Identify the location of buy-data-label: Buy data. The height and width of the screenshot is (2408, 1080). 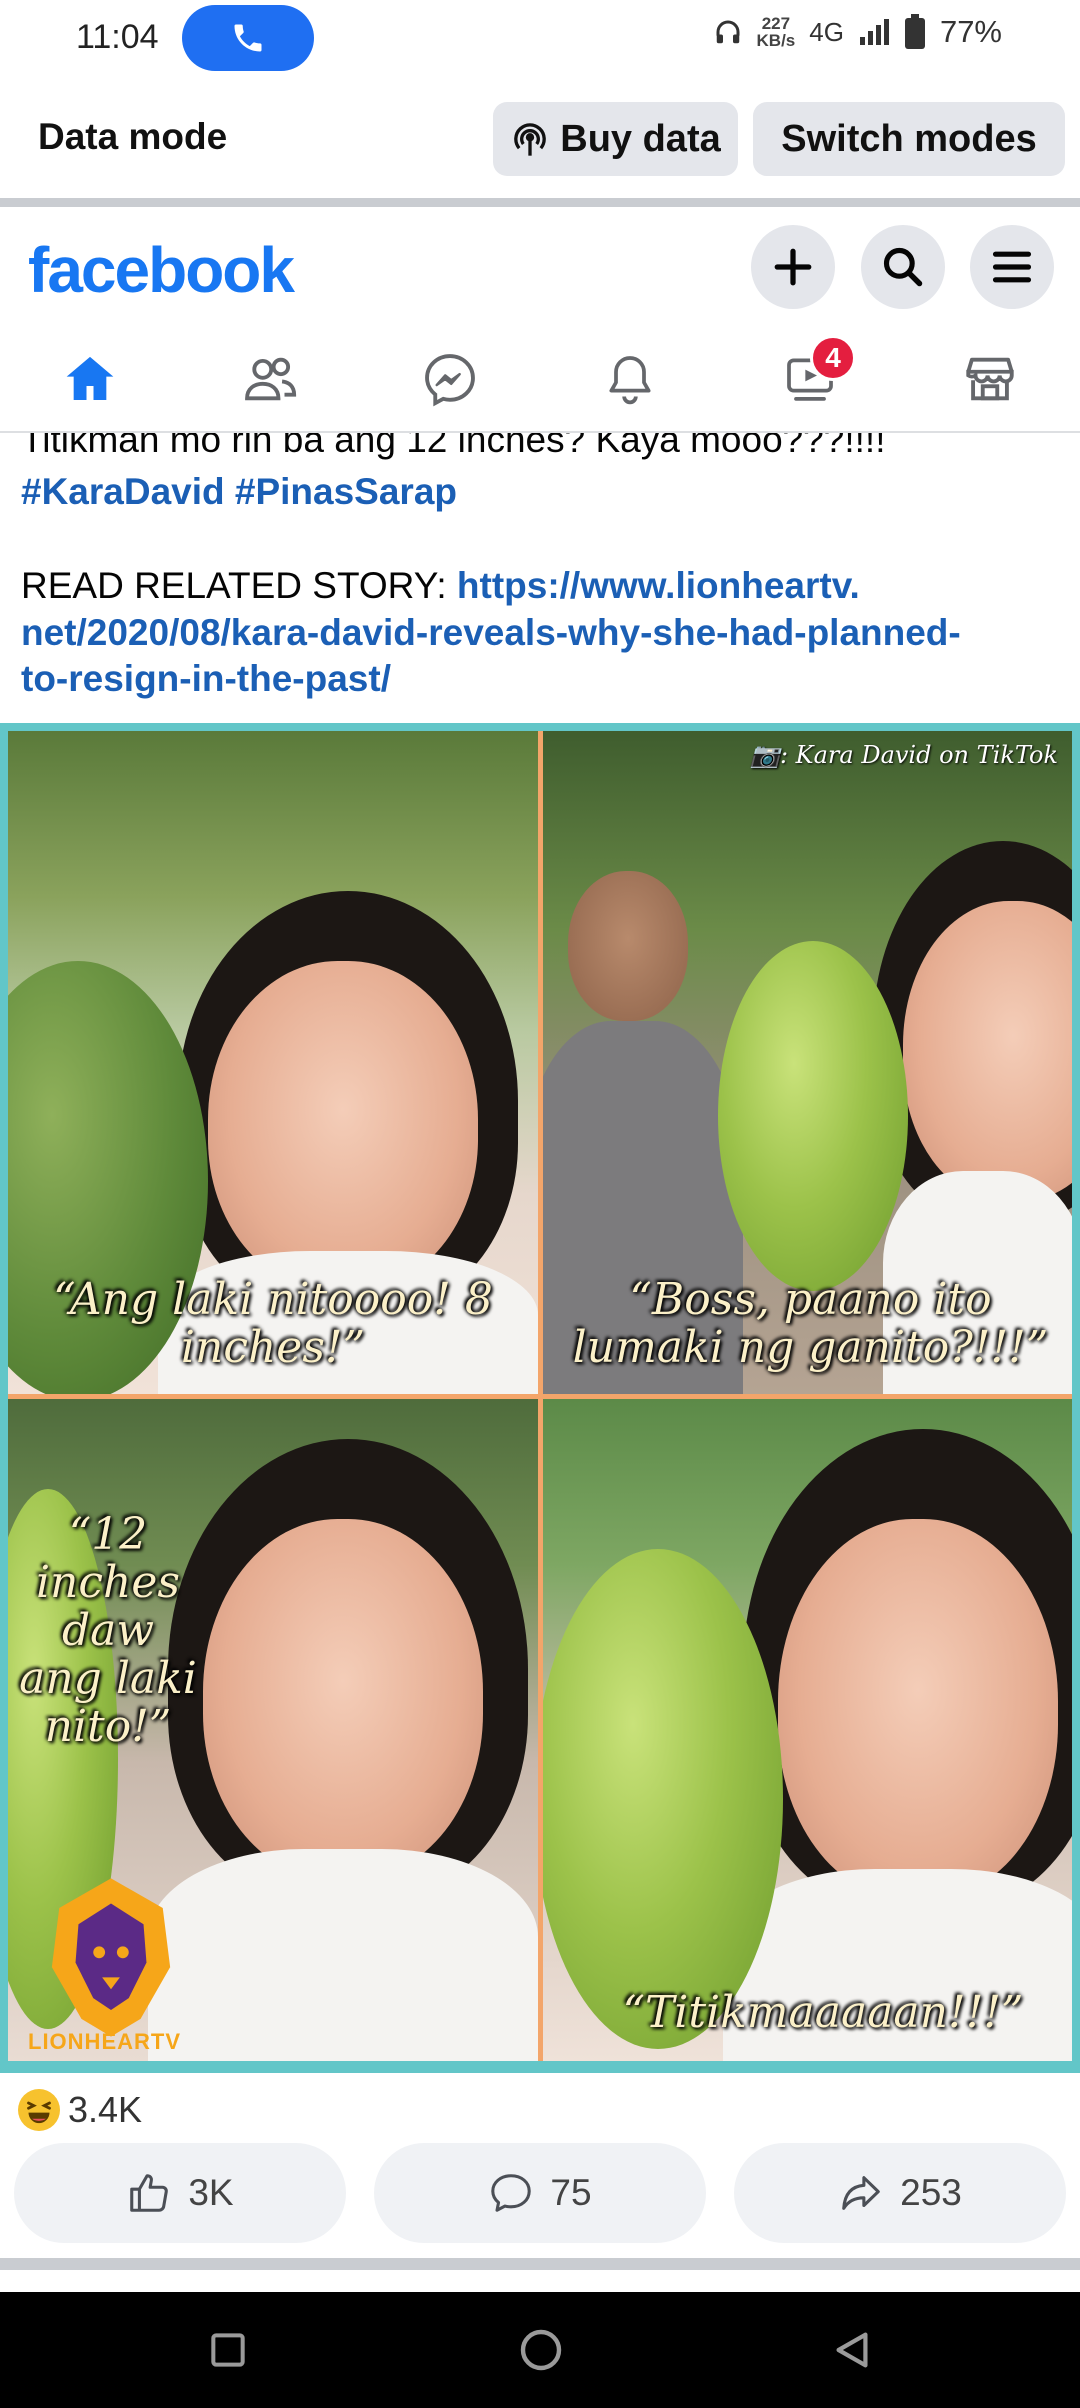
(640, 138).